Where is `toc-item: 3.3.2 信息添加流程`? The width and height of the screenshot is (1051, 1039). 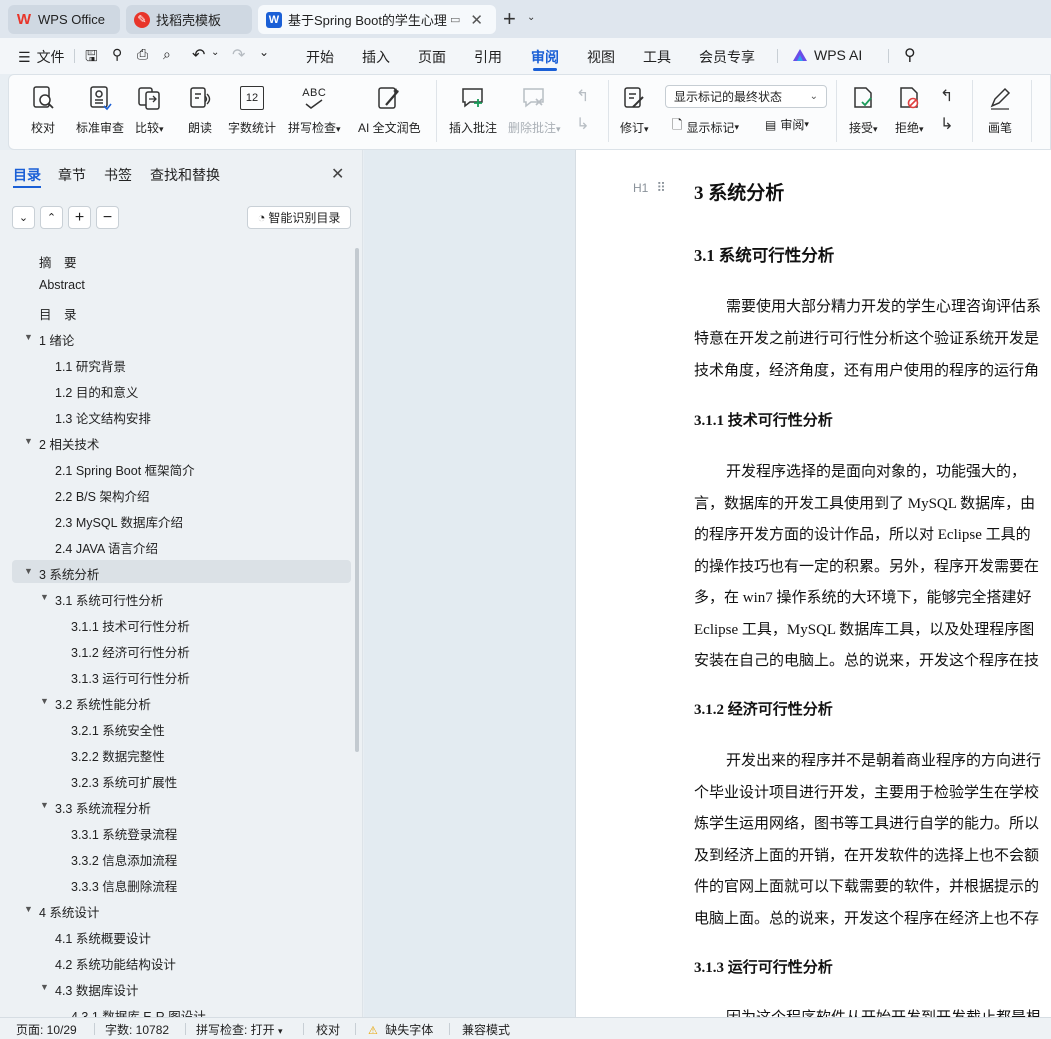 toc-item: 3.3.2 信息添加流程 is located at coordinates (124, 859).